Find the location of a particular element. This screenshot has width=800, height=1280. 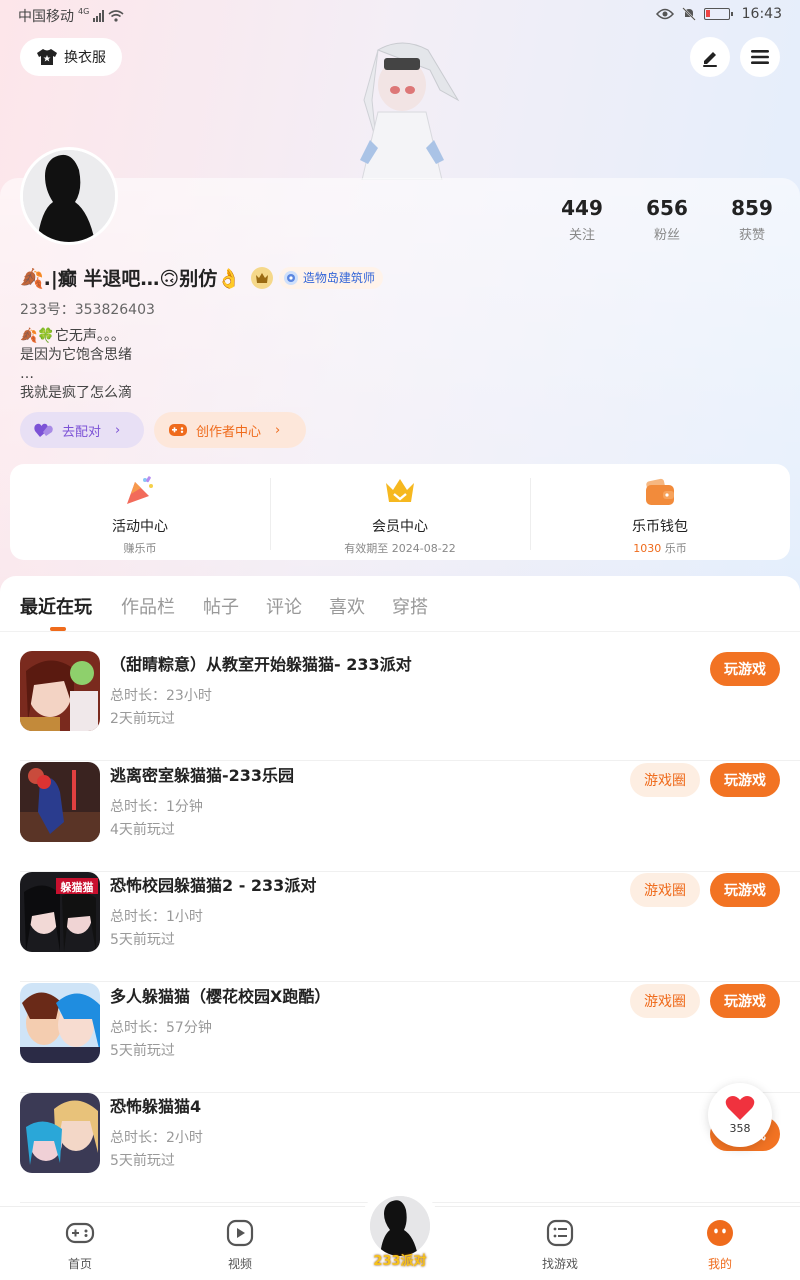

game-duration: 总时长：1小时 is located at coordinates (156, 917).